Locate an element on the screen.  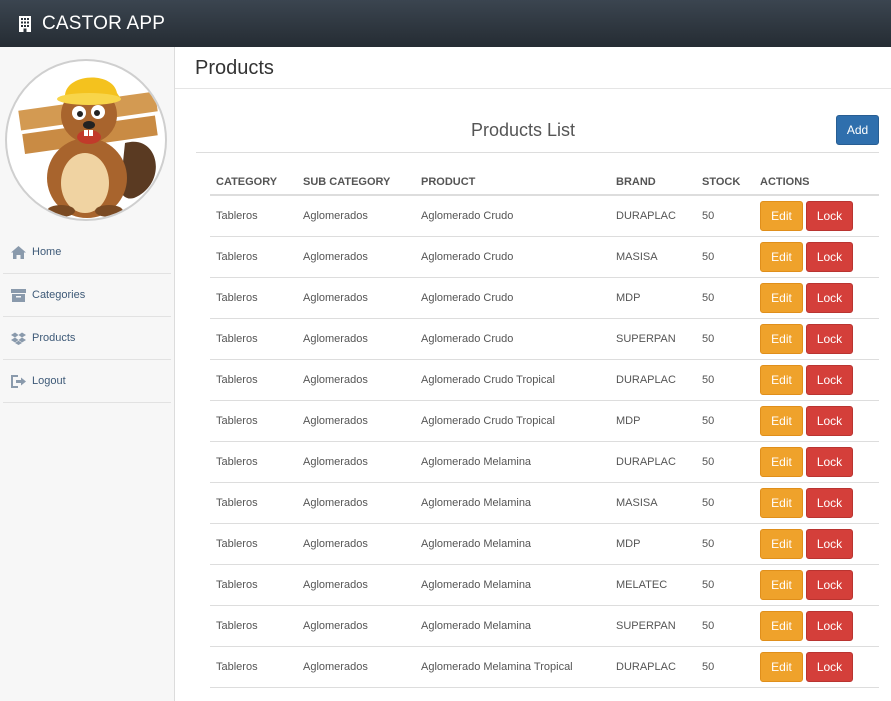
app-title: CASTOR APP is located at coordinates (103, 24).